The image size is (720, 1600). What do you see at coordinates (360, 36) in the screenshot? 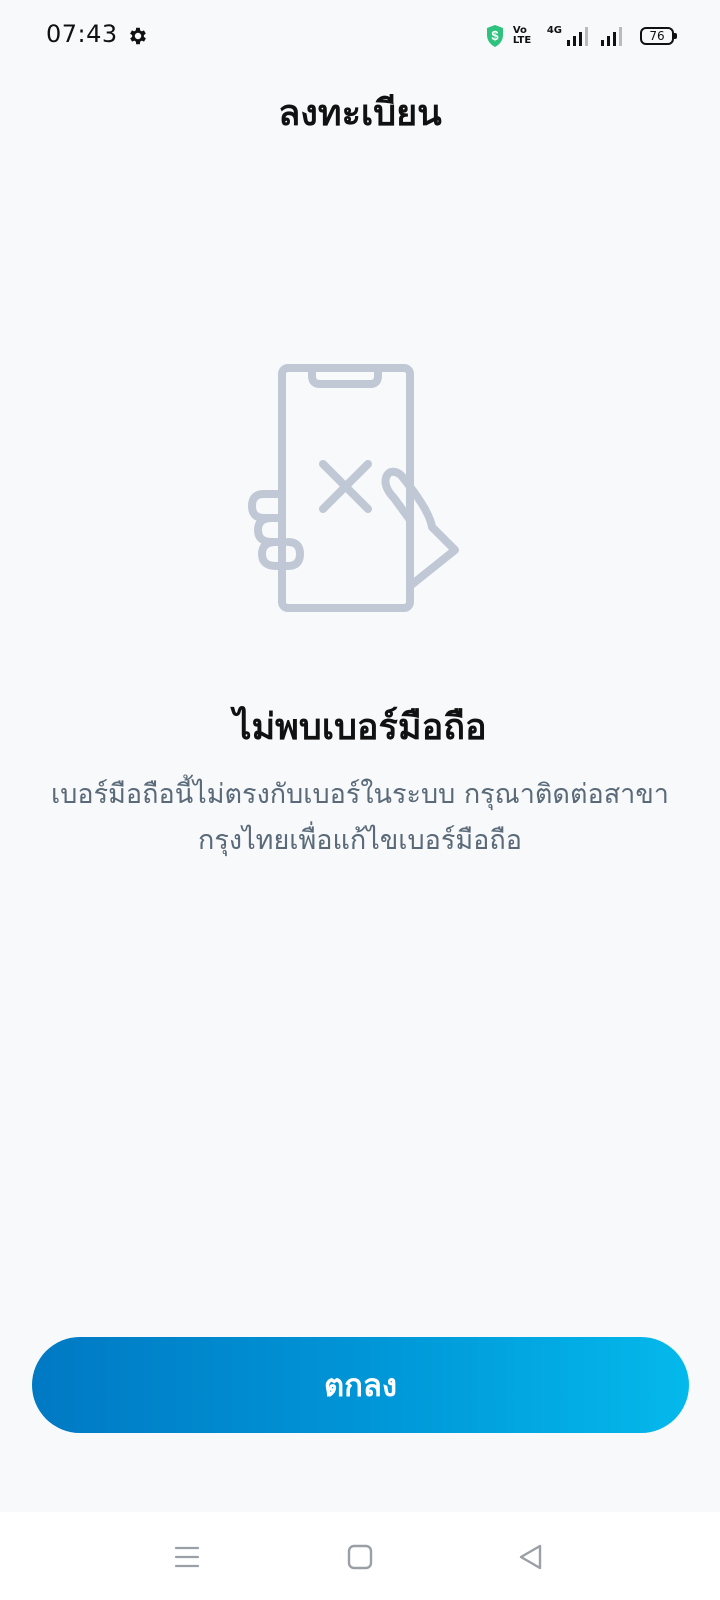
I see `status-bar: 07:43 $ Vo LTE 4G 76` at bounding box center [360, 36].